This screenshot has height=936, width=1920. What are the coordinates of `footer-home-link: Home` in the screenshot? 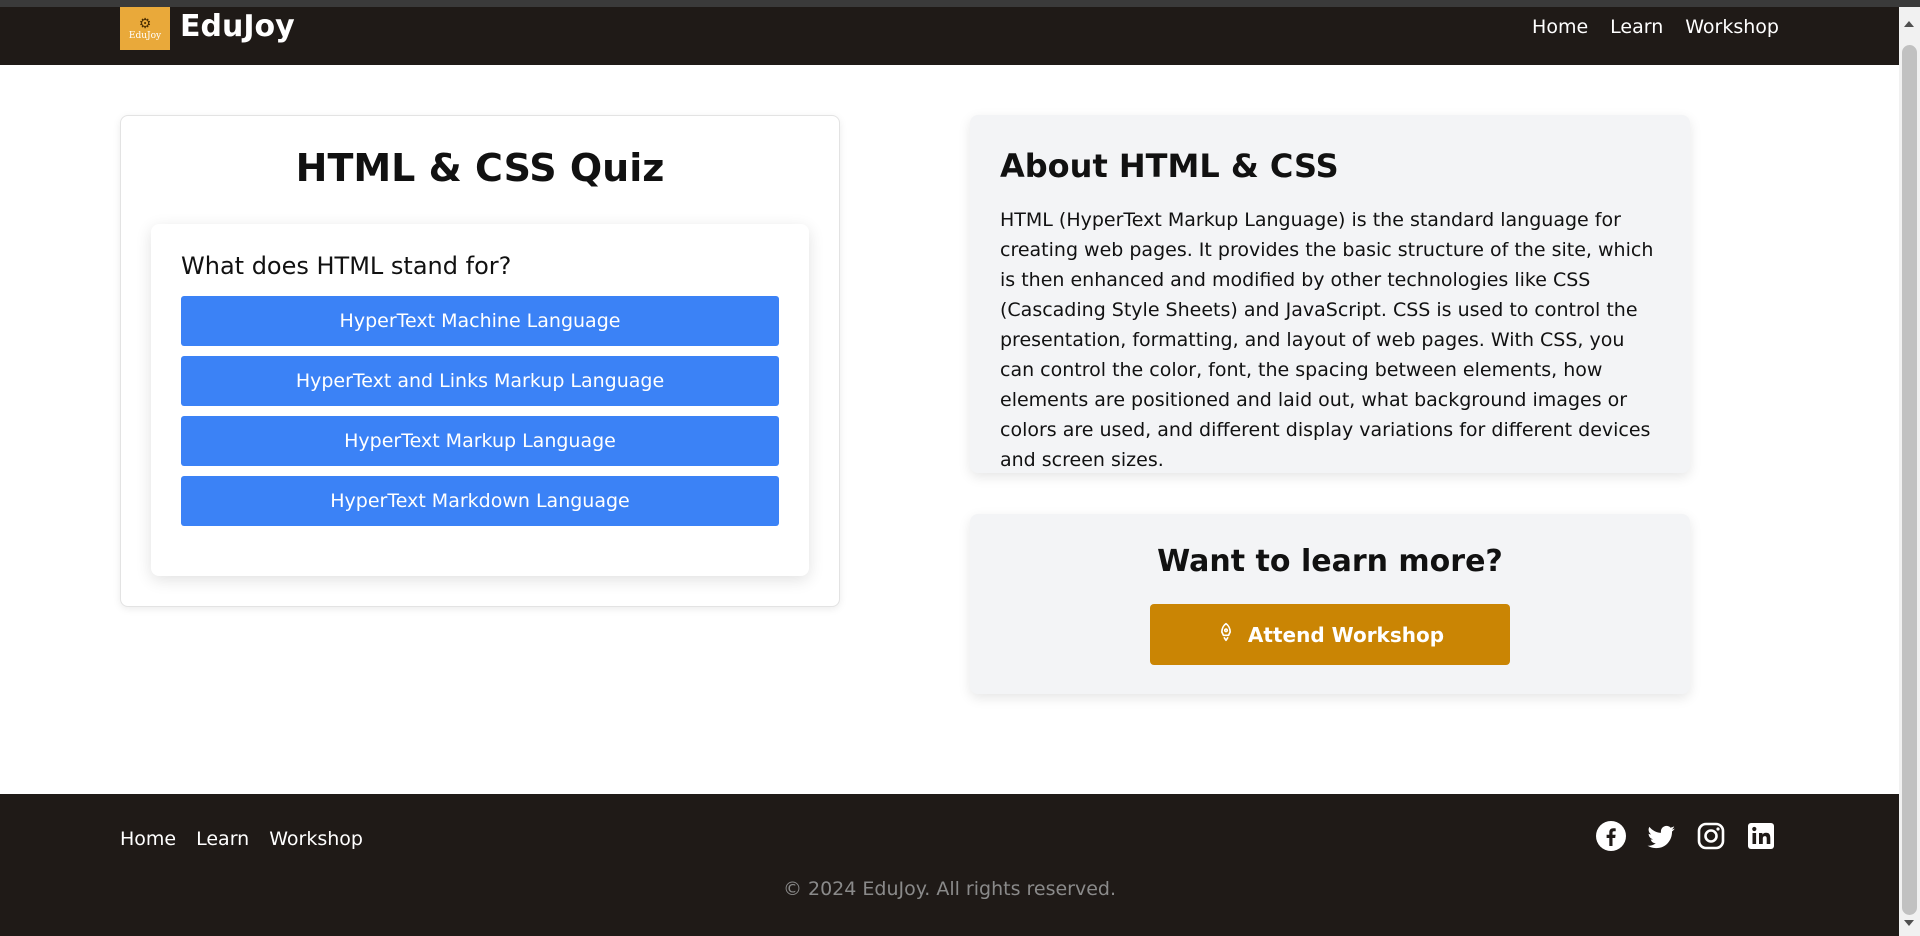 It's located at (148, 839).